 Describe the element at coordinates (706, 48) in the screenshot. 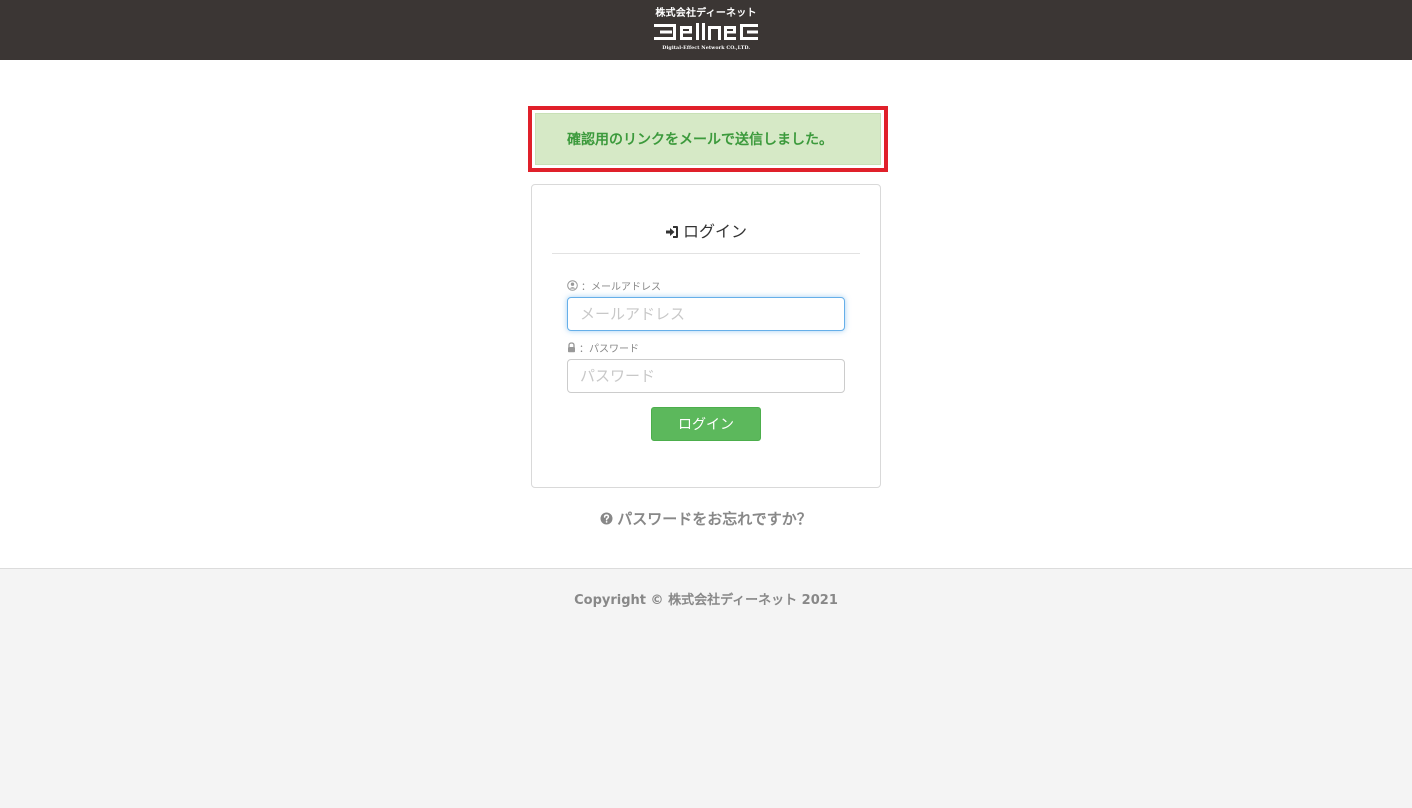

I see `logo-tagline: Digital-Effect Network CO.,LTD.` at that location.